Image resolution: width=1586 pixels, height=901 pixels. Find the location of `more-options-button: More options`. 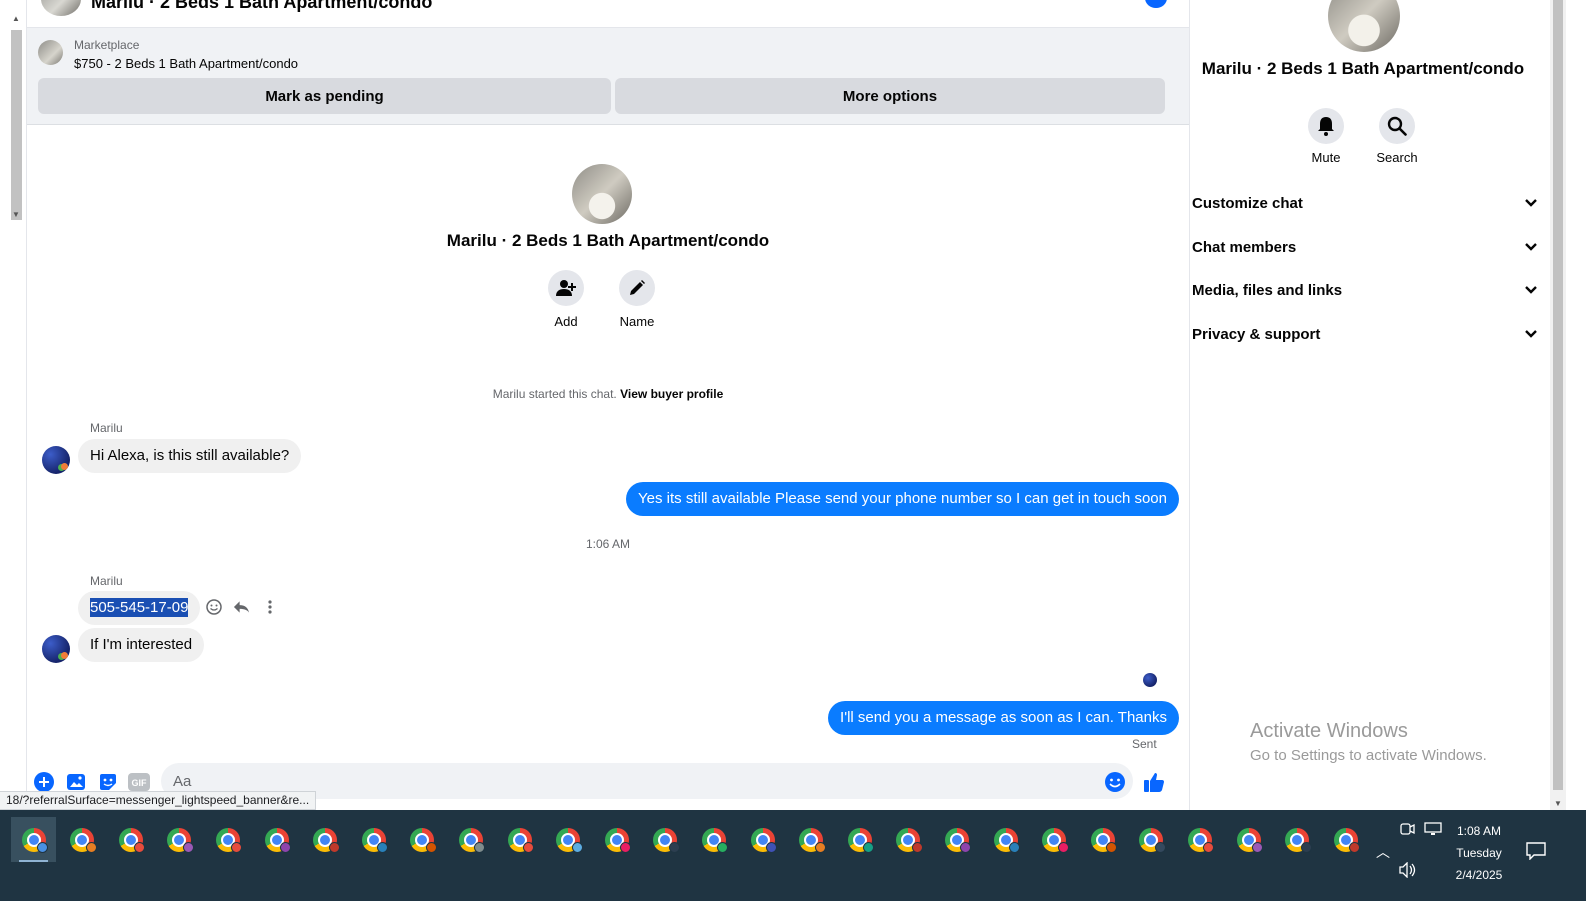

more-options-button: More options is located at coordinates (890, 96).